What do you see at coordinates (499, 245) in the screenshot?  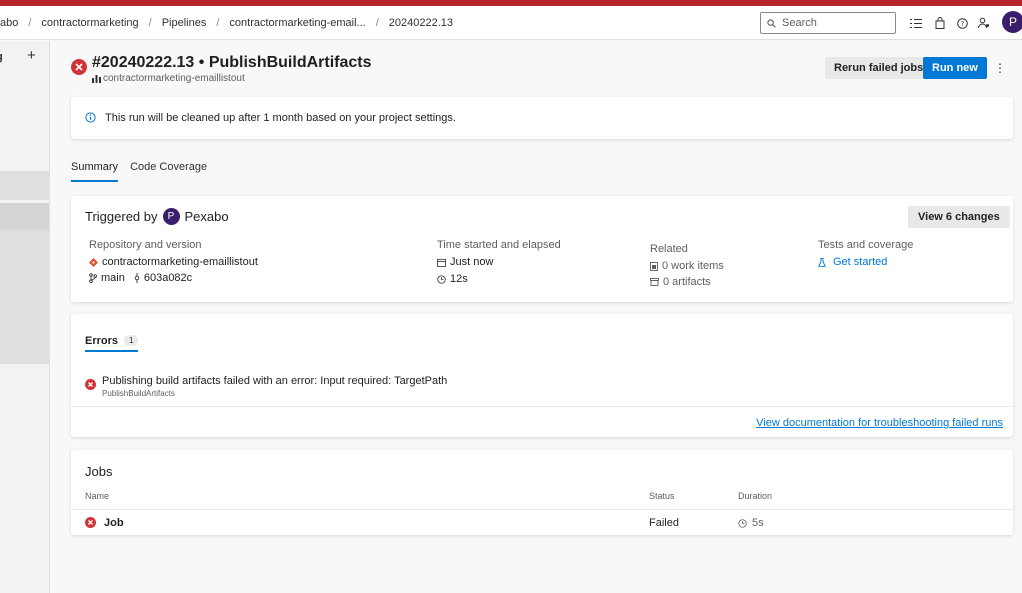 I see `time-header: Time started and elapsed` at bounding box center [499, 245].